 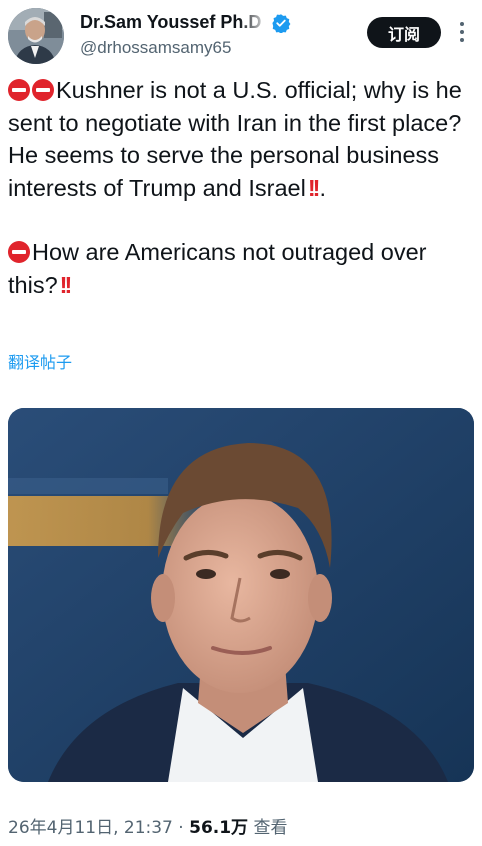 What do you see at coordinates (322, 187) in the screenshot?
I see `tweet-text-1-end: .` at bounding box center [322, 187].